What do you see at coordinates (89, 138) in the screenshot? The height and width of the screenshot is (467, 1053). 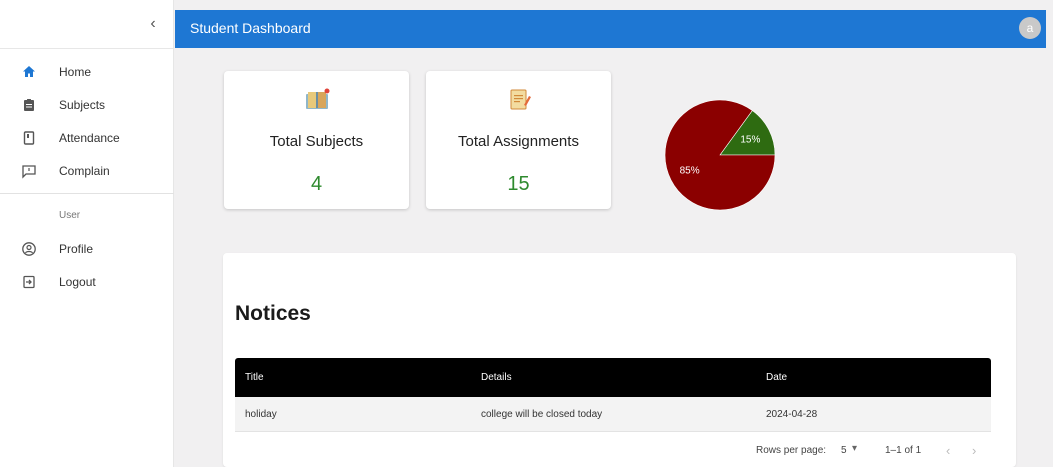 I see `sidebar-item-label: Attendance` at bounding box center [89, 138].